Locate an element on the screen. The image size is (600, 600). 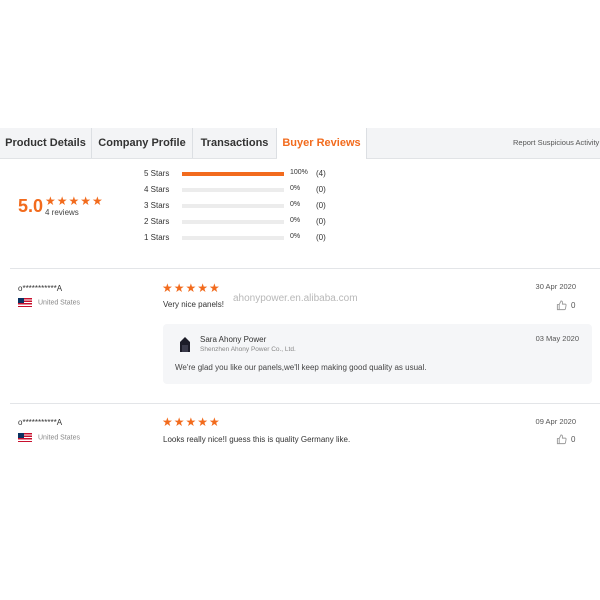
distribution-label: 5 Stars is located at coordinates (157, 173).